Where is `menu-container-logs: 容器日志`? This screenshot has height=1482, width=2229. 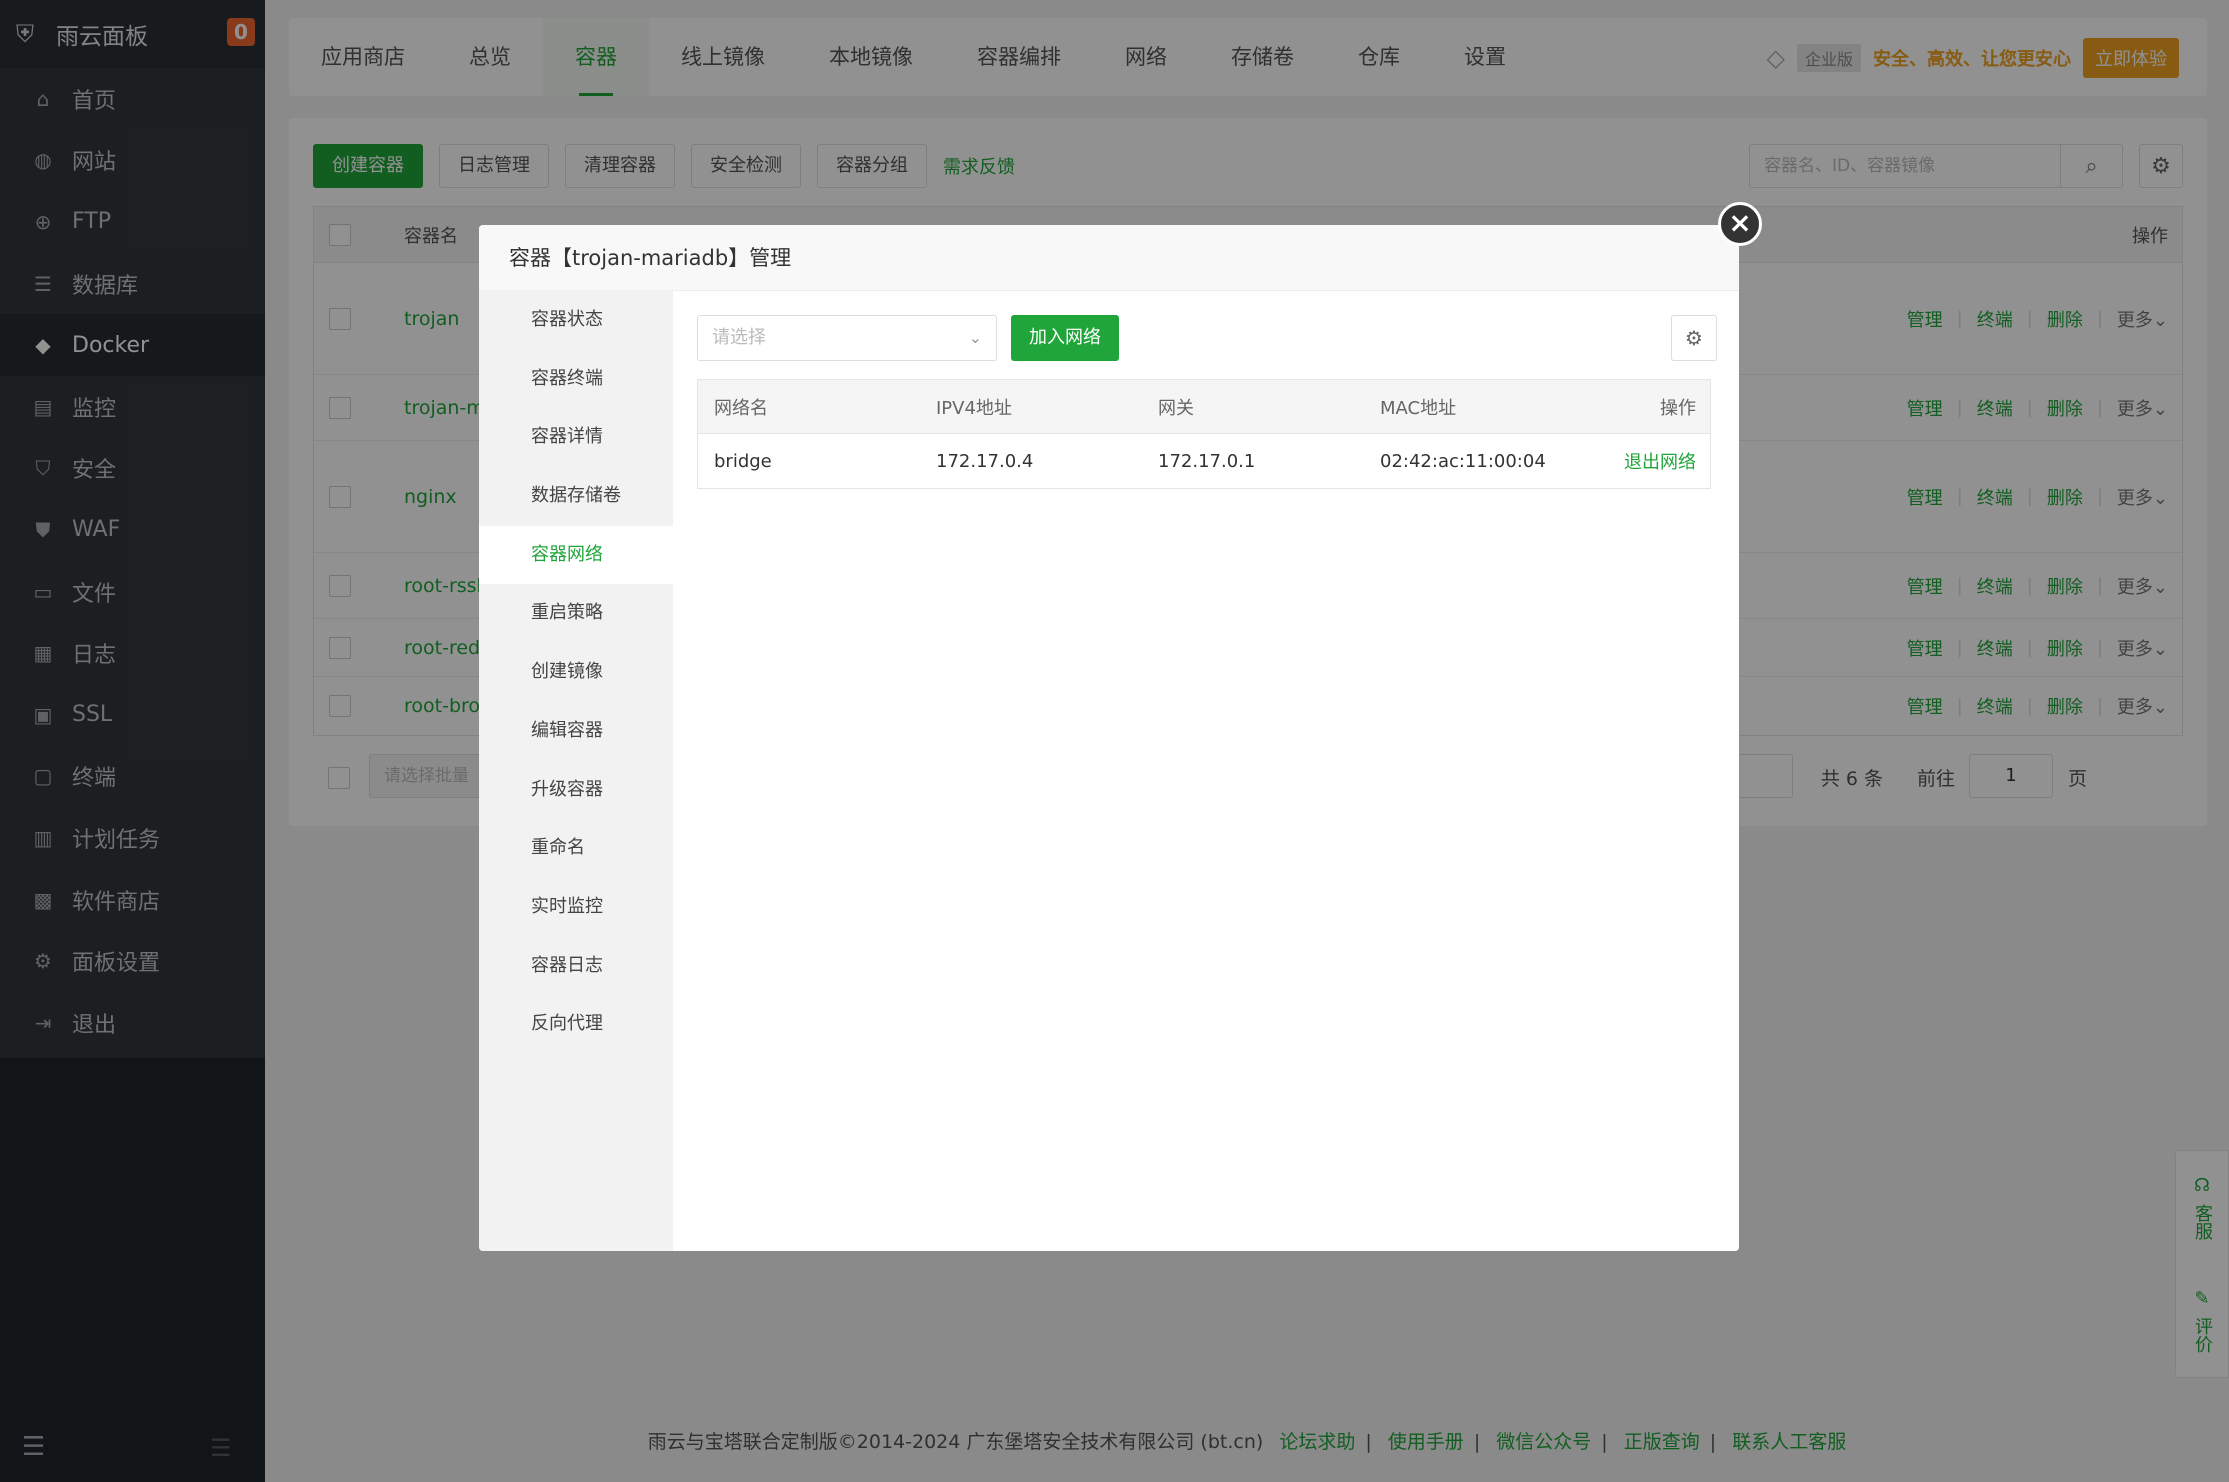
menu-container-logs: 容器日志 is located at coordinates (576, 966).